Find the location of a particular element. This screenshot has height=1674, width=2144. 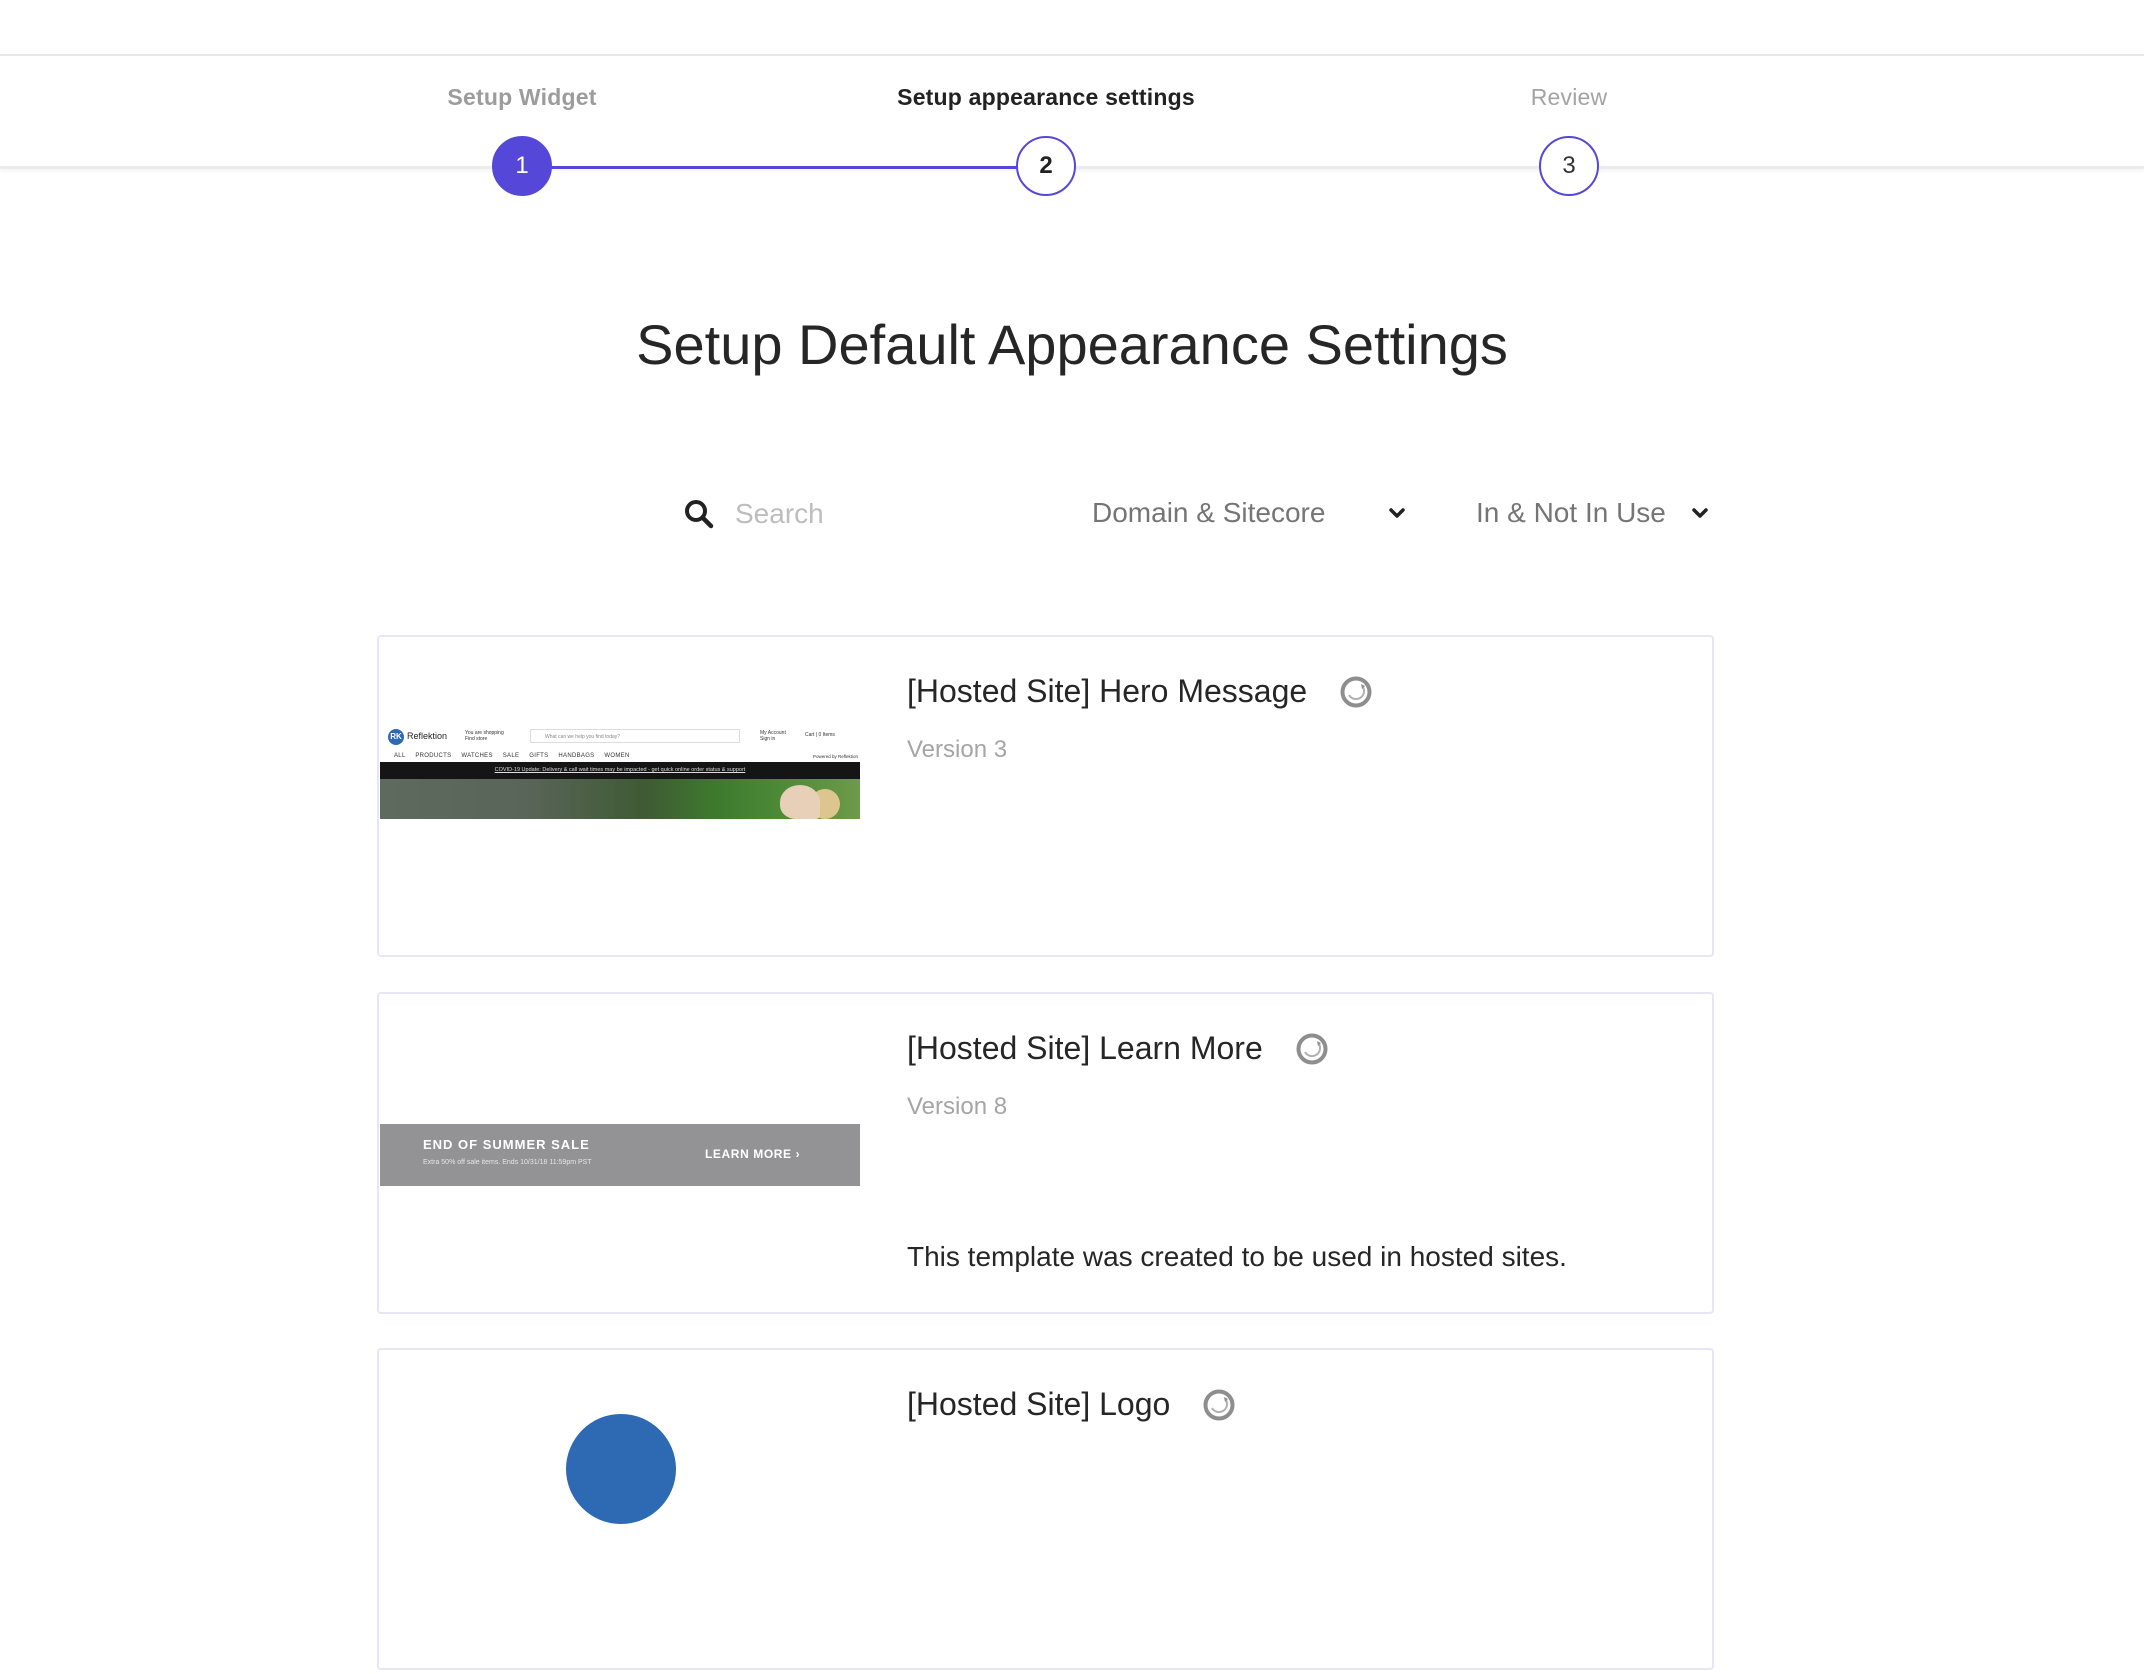

domain-dropdown-value: Domain & Sitecore is located at coordinates (1209, 512).